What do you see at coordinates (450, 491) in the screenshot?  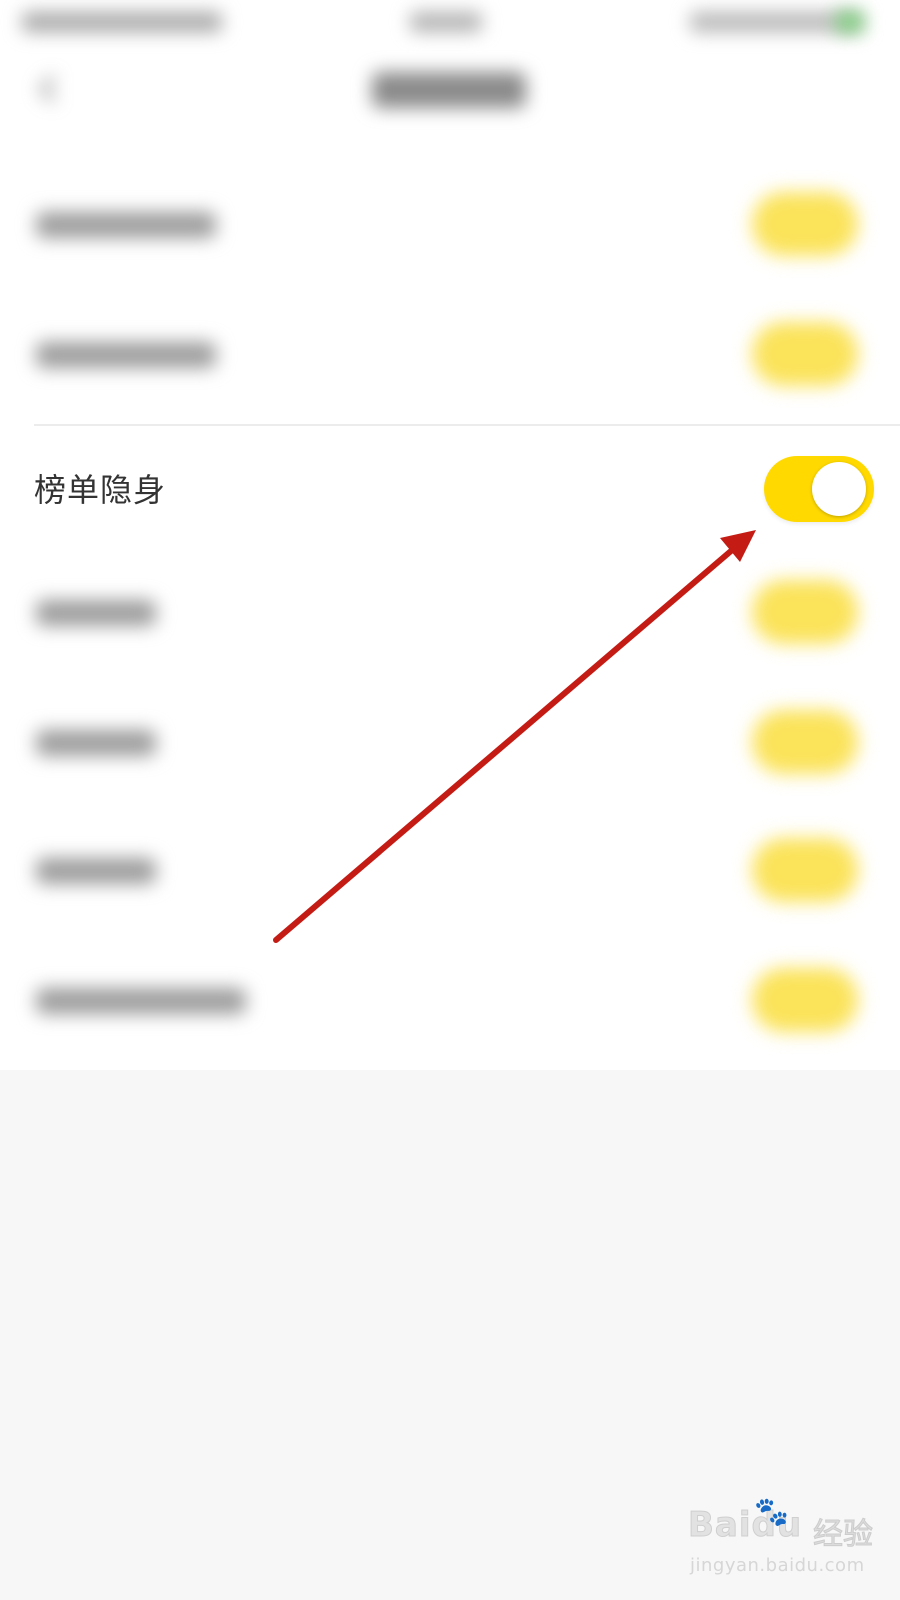 I see `settings-row-ranking-invisible: 榜单隐身` at bounding box center [450, 491].